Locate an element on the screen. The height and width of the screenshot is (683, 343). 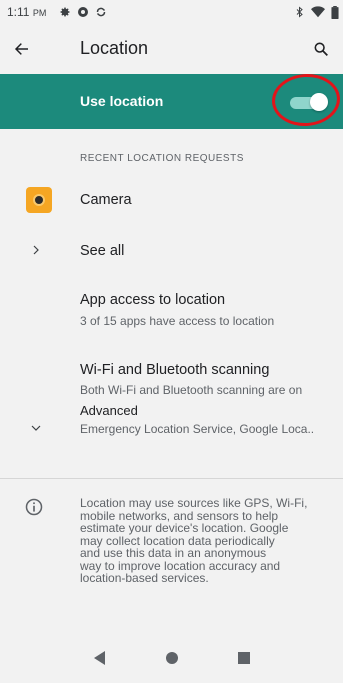
app-access-title: App access to location is located at coordinates (153, 300).